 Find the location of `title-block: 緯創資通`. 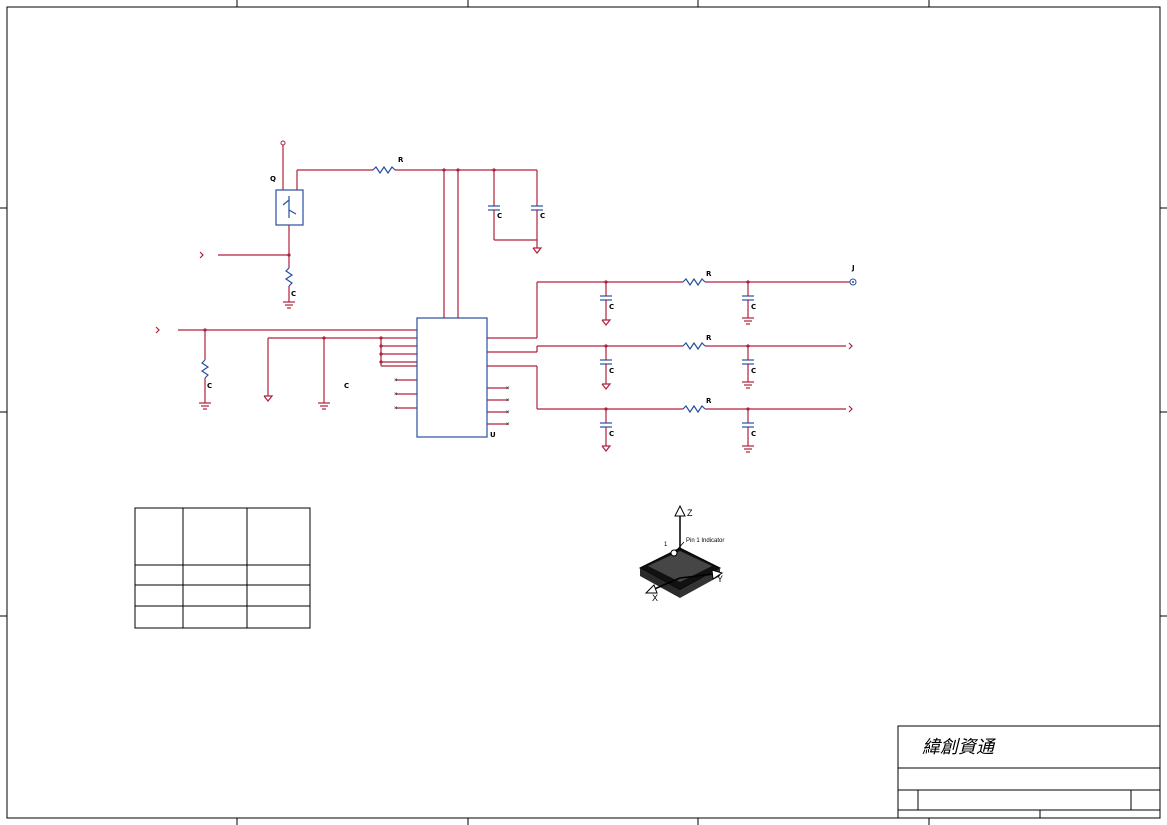

title-block: 緯創資通 is located at coordinates (1029, 772).